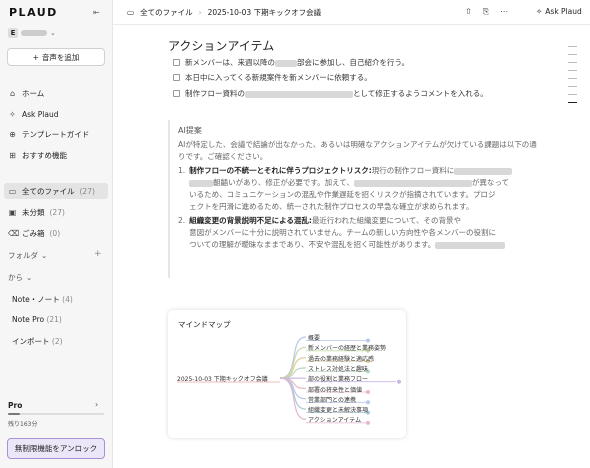  I want to click on source-import: インポート (2), so click(37, 341).